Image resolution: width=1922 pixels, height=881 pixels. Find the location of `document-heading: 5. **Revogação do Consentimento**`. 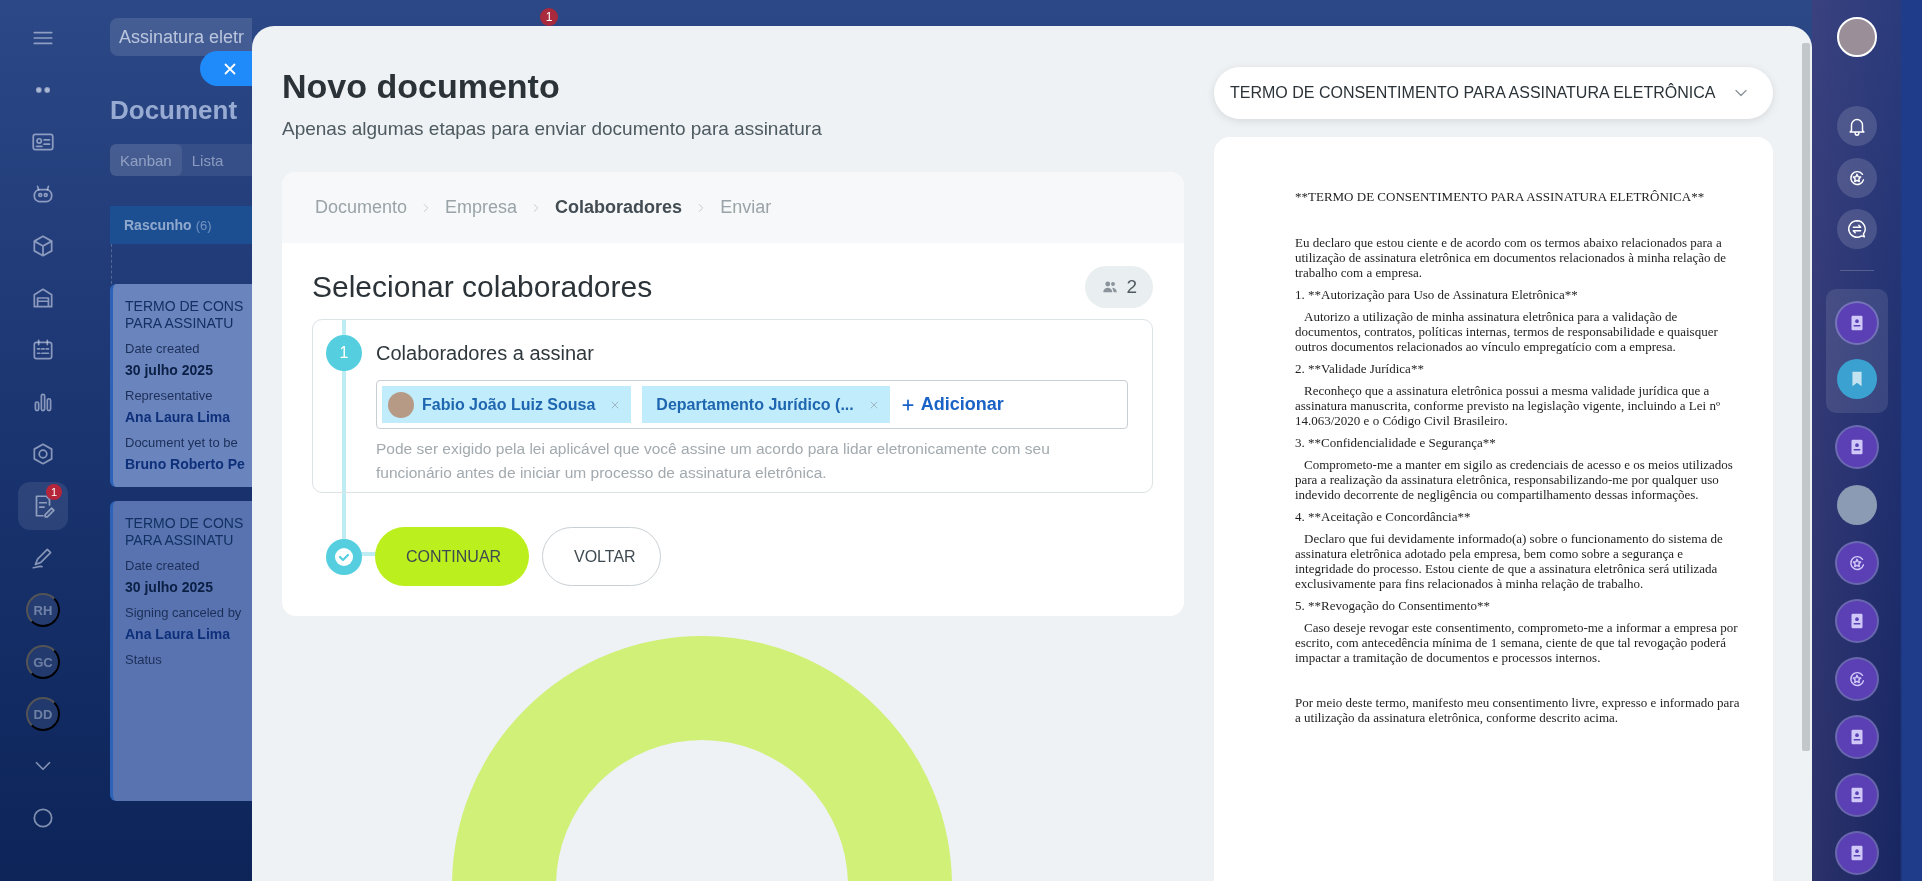

document-heading: 5. **Revogação do Consentimento** is located at coordinates (1393, 605).